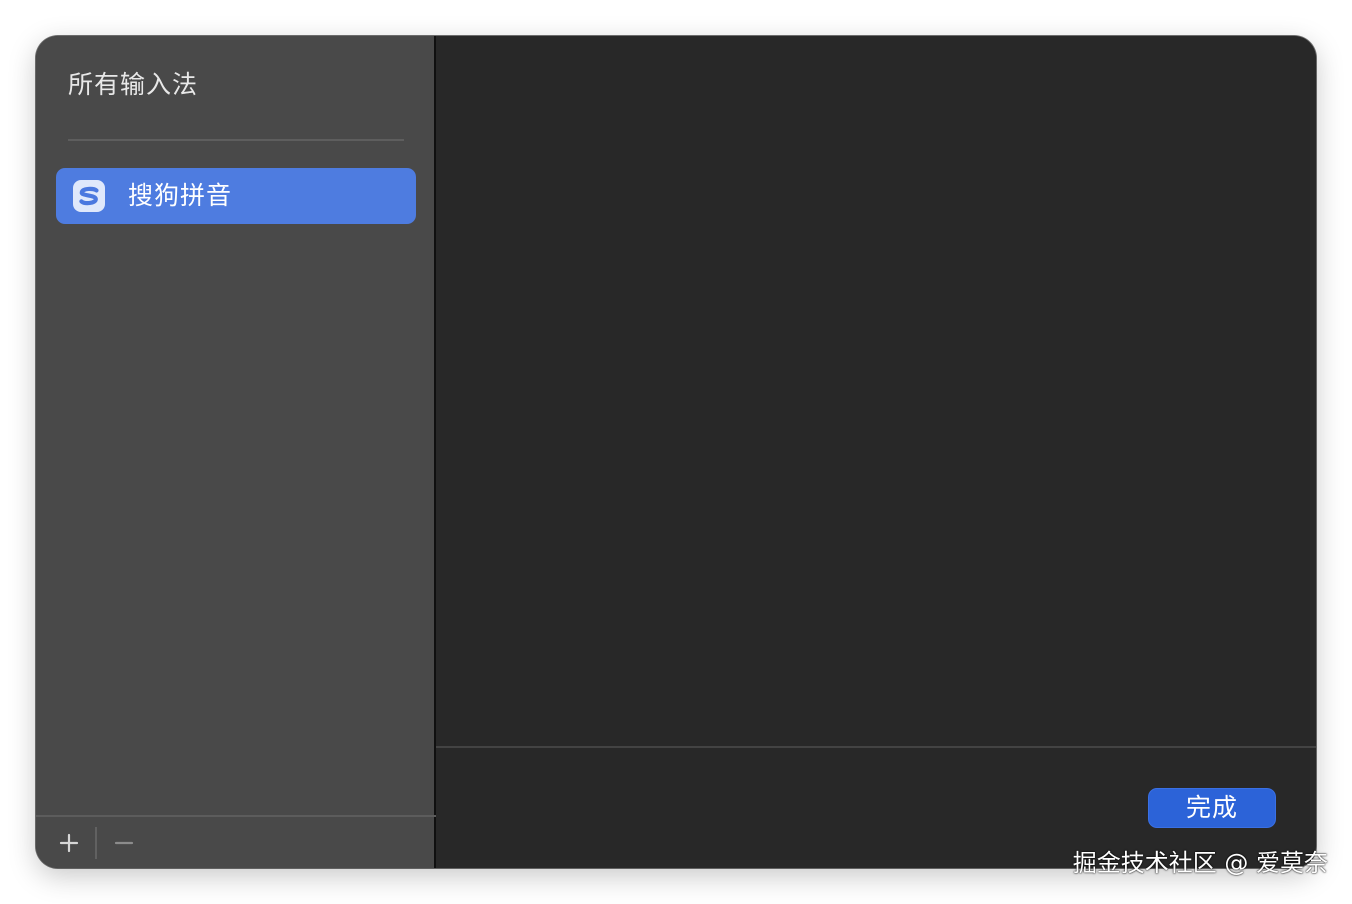 The height and width of the screenshot is (904, 1352). I want to click on footer-separator, so click(96, 843).